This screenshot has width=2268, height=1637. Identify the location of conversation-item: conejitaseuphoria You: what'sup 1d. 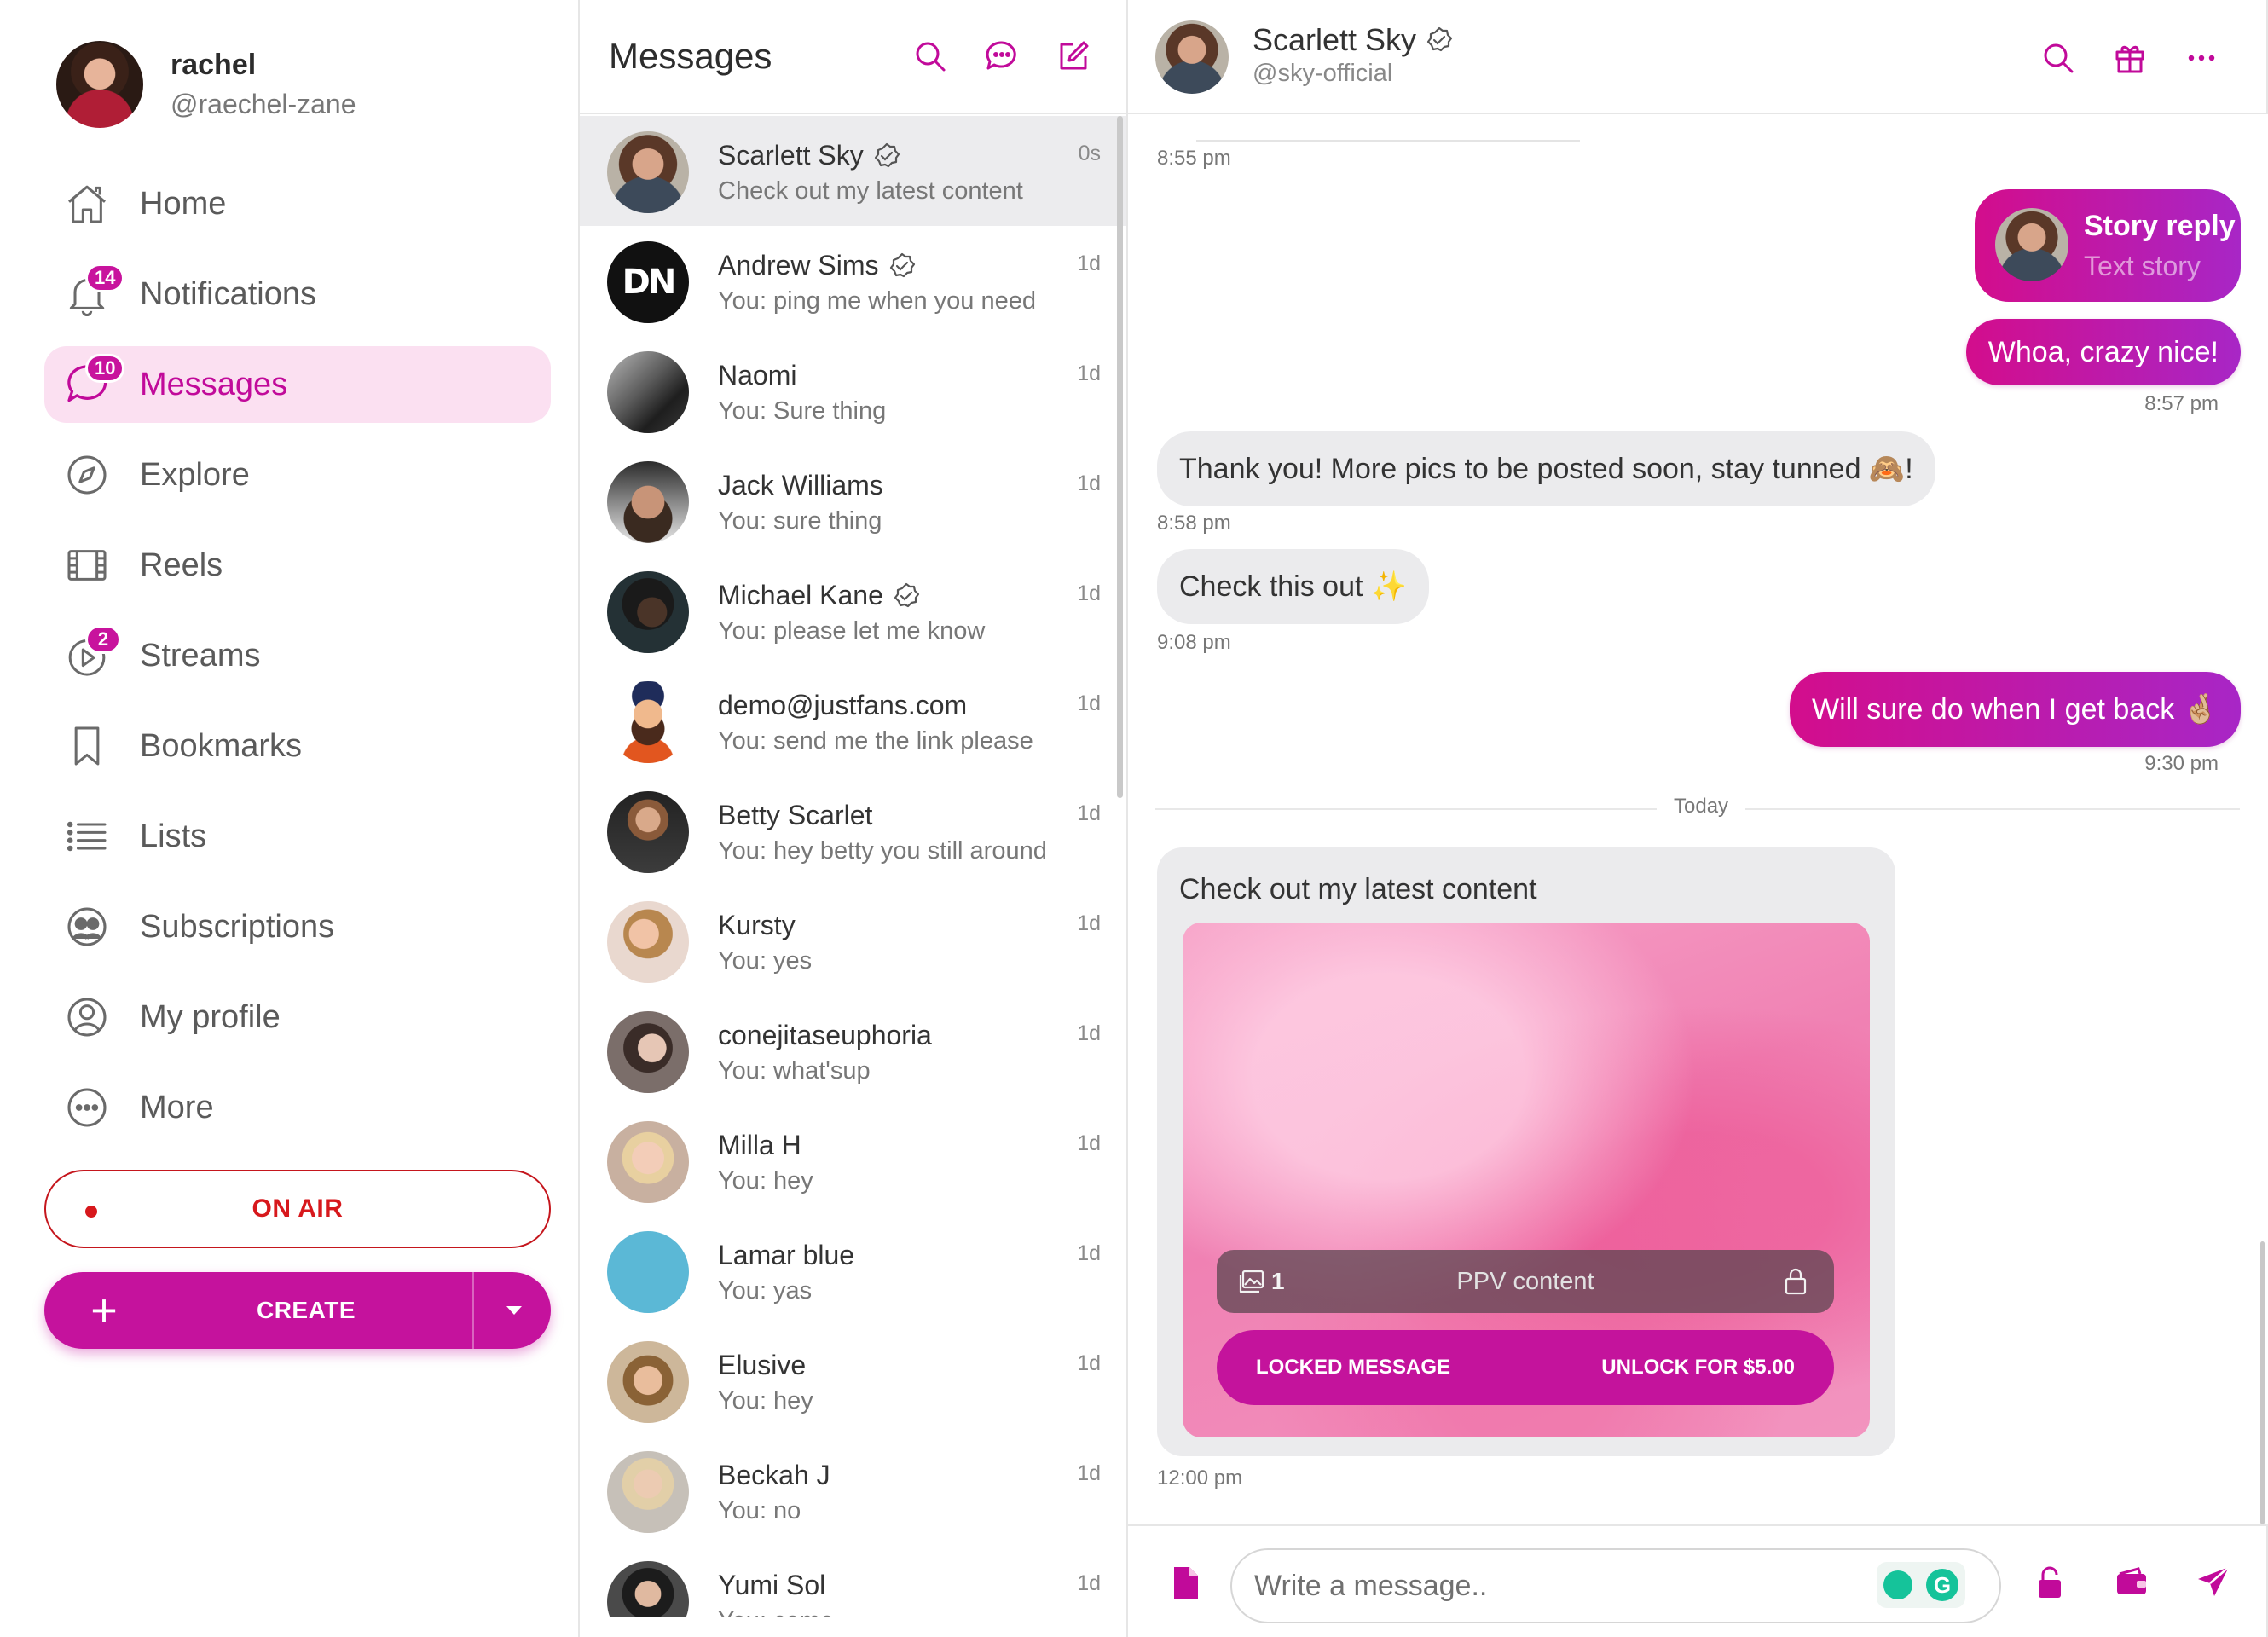
(853, 1051).